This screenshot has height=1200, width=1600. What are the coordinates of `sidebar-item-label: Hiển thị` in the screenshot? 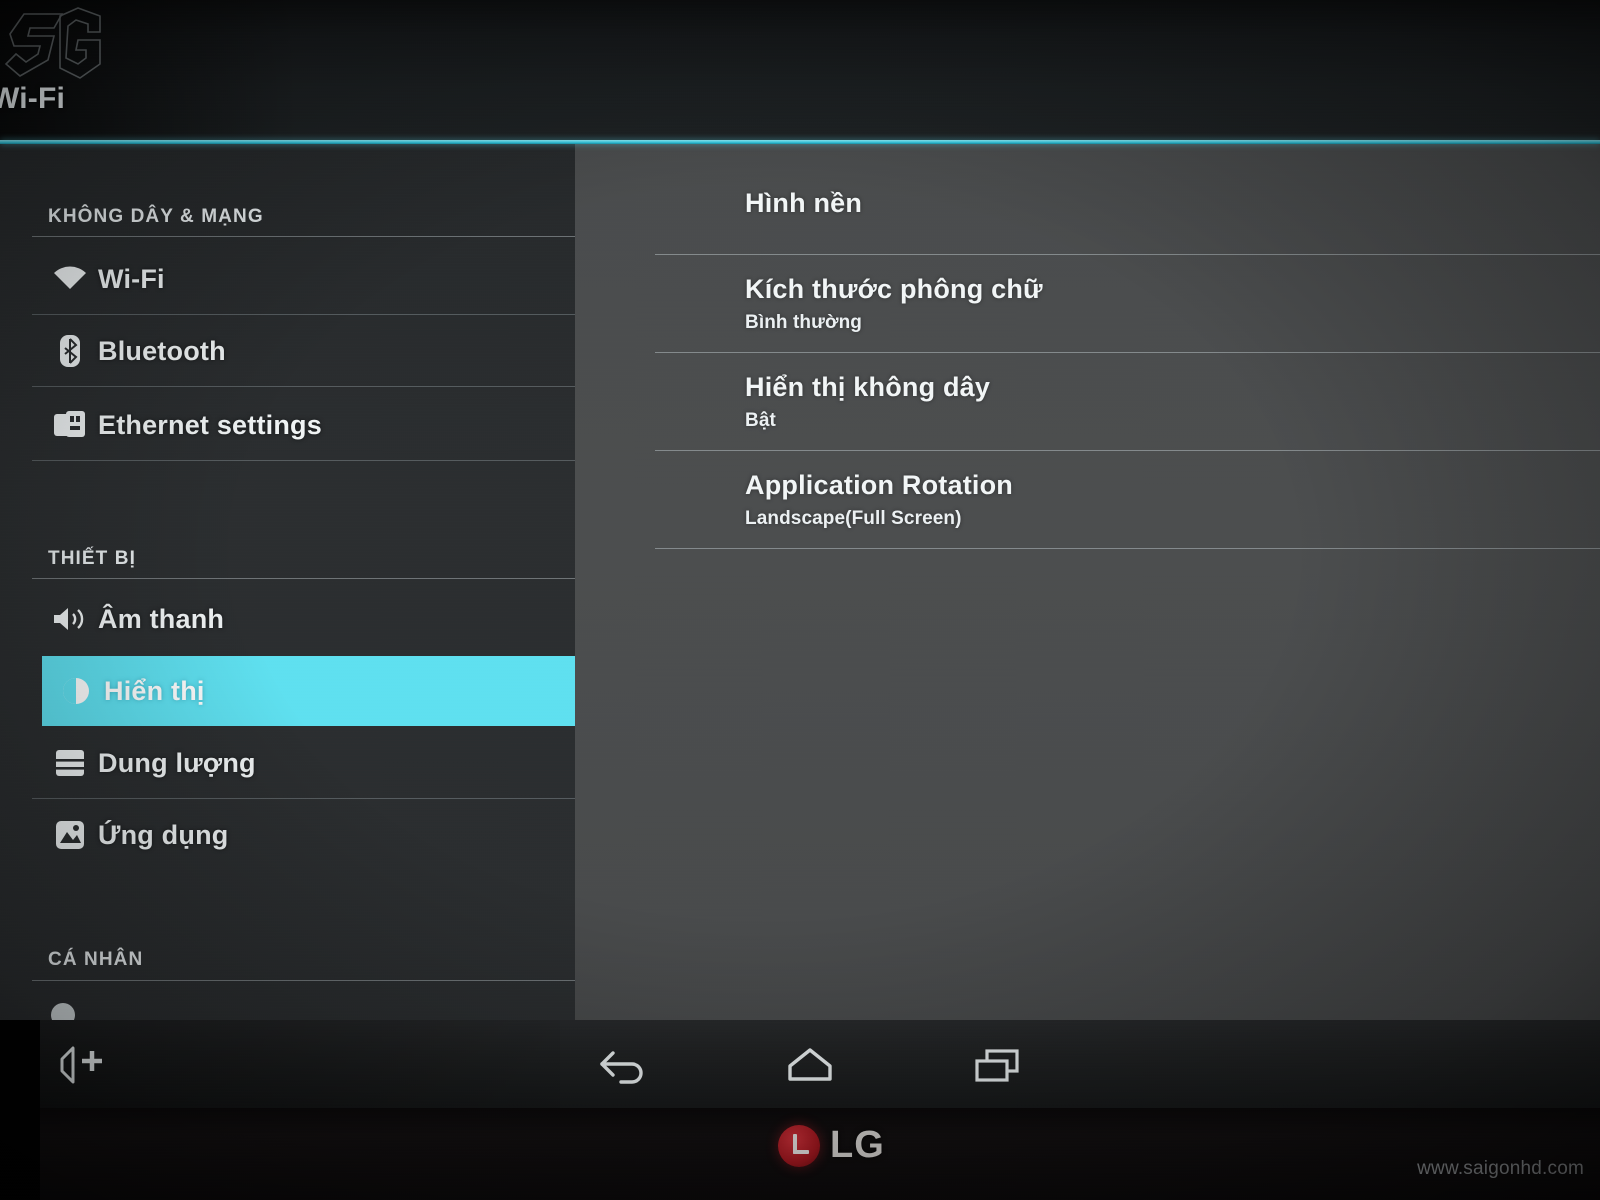 It's located at (154, 690).